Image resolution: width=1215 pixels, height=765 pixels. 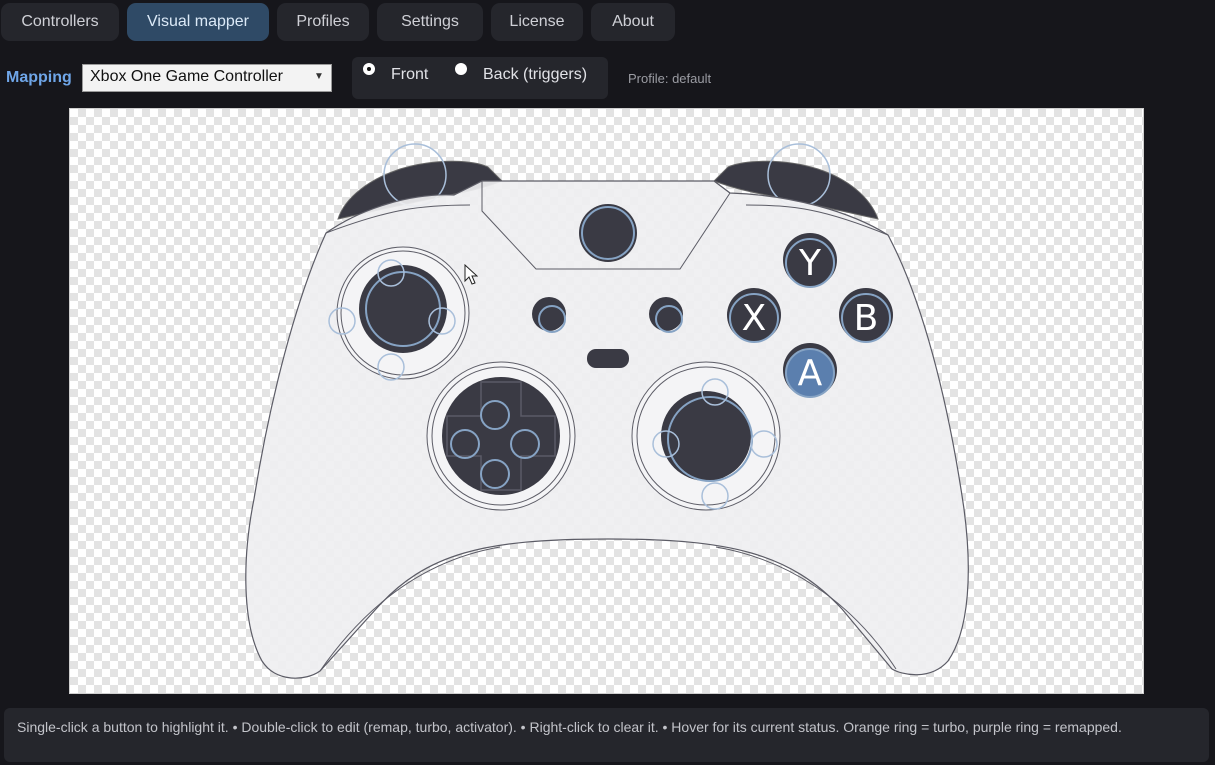 I want to click on face-button-a-label: A, so click(x=810, y=373).